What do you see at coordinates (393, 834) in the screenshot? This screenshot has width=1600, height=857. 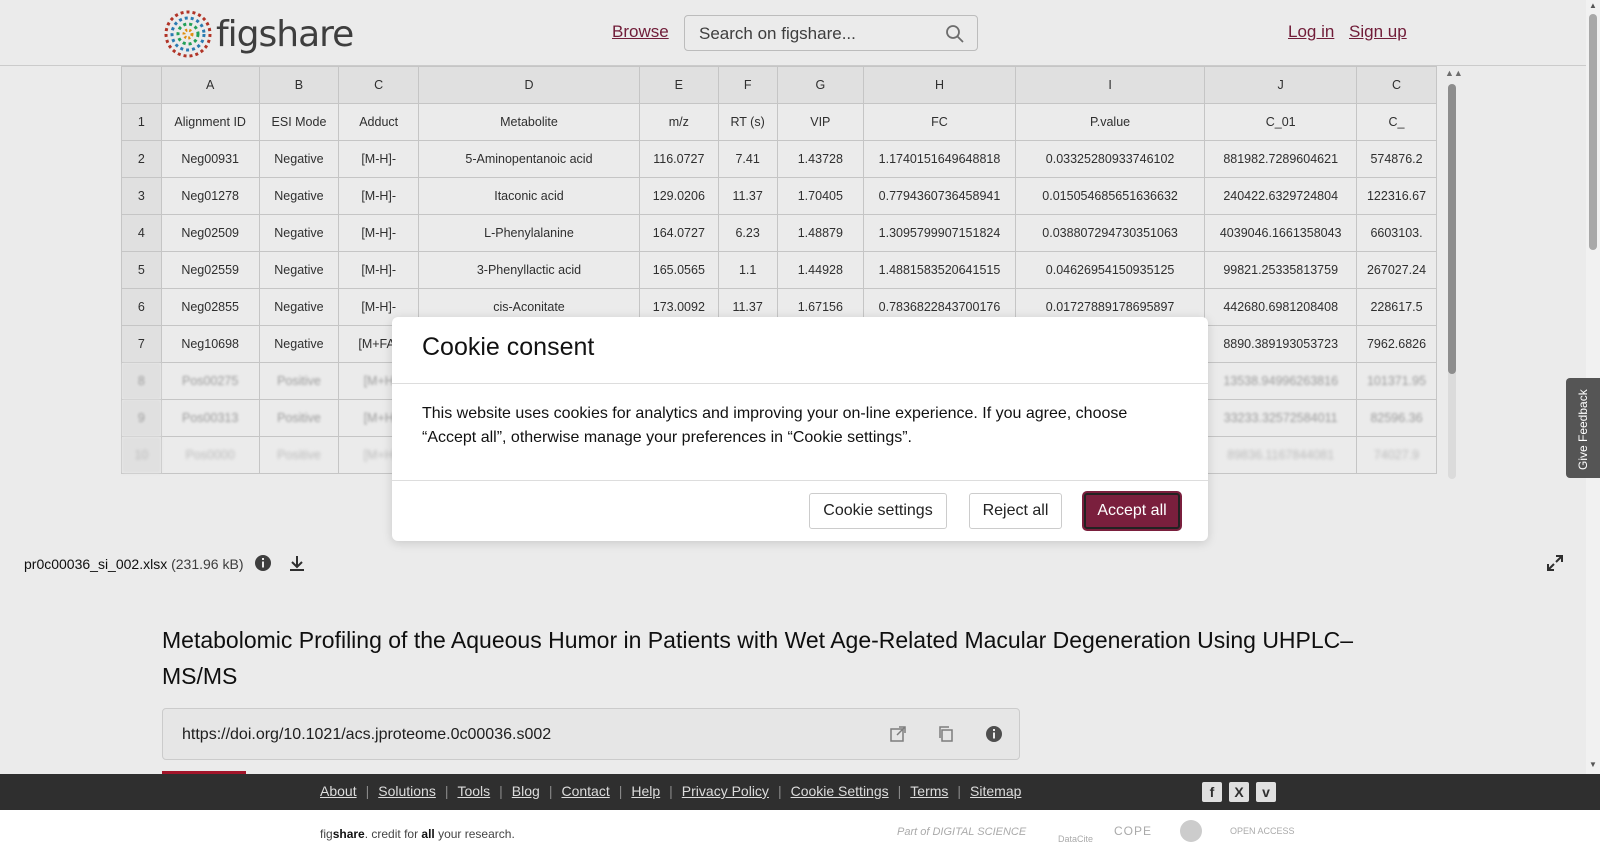 I see `tagline-mid: . credit for` at bounding box center [393, 834].